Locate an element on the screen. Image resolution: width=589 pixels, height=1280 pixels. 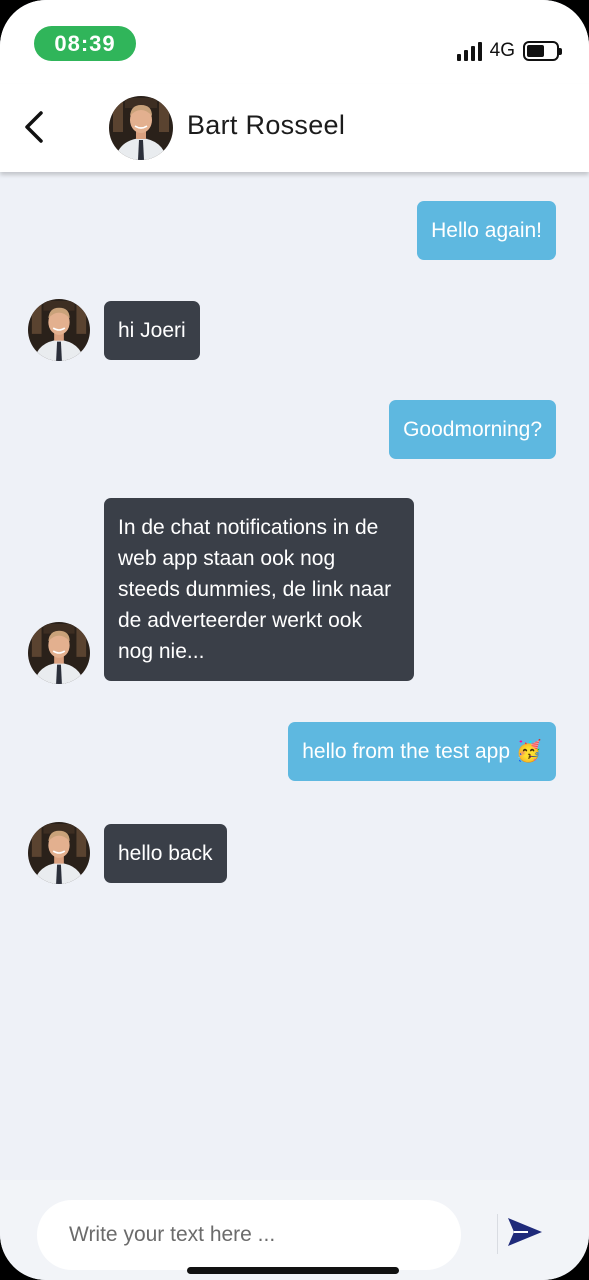
send-button is located at coordinates (526, 1233).